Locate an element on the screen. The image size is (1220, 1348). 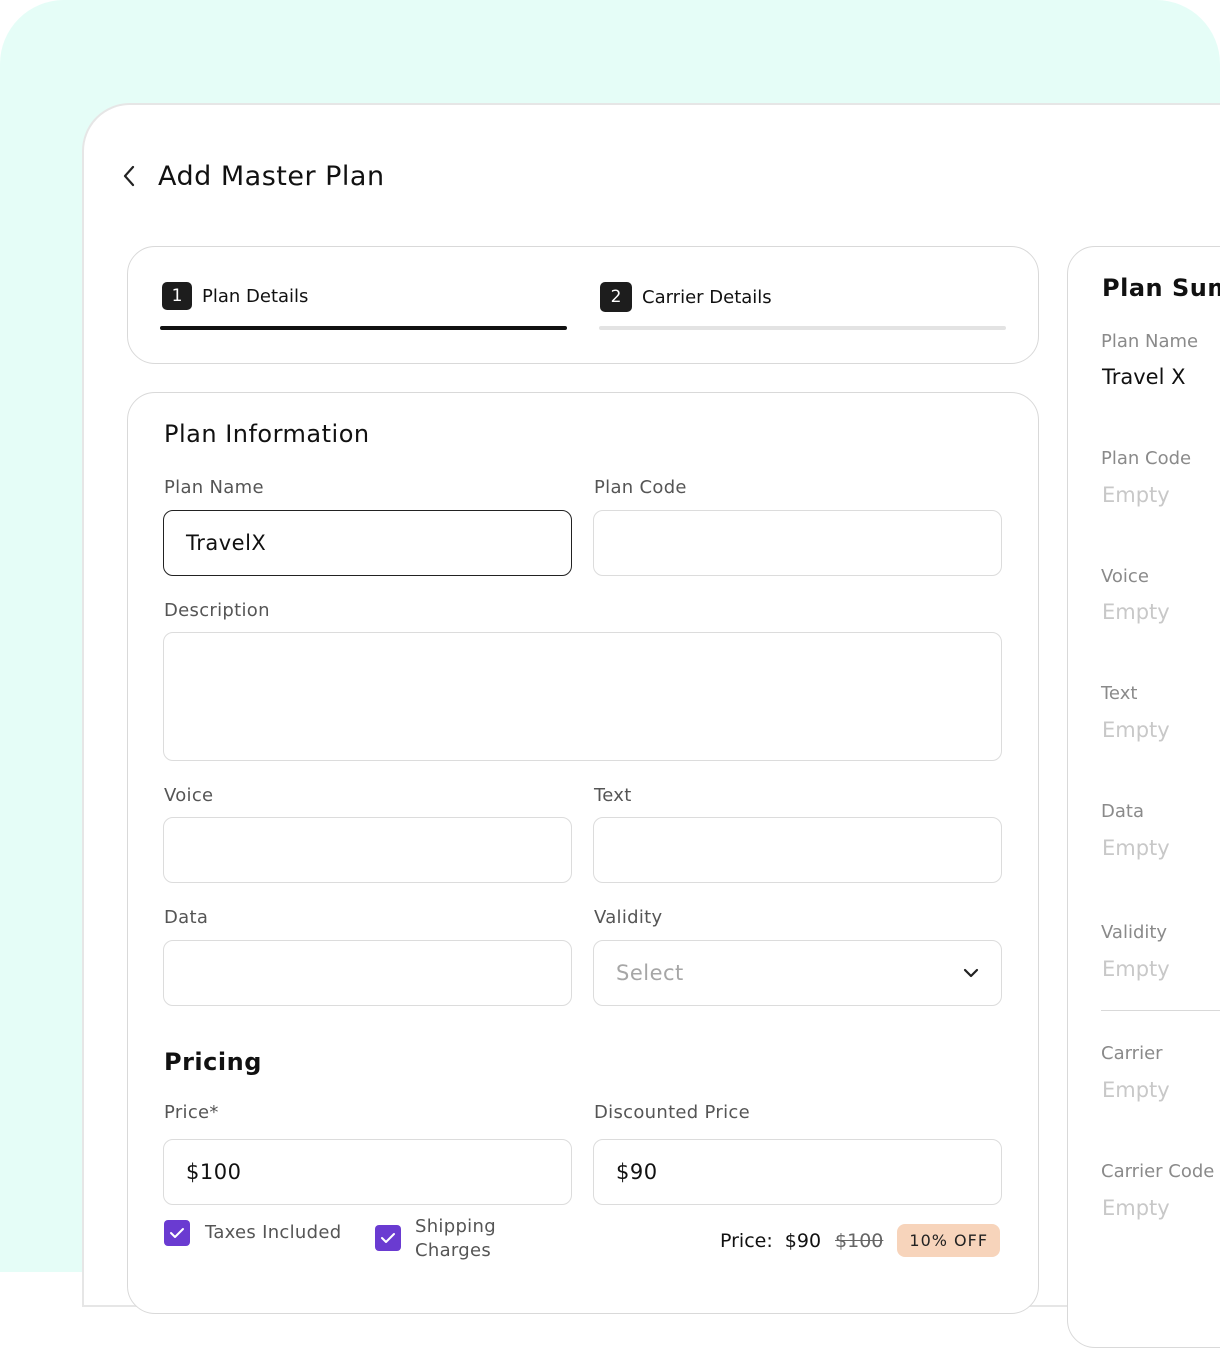
text-input is located at coordinates (797, 850).